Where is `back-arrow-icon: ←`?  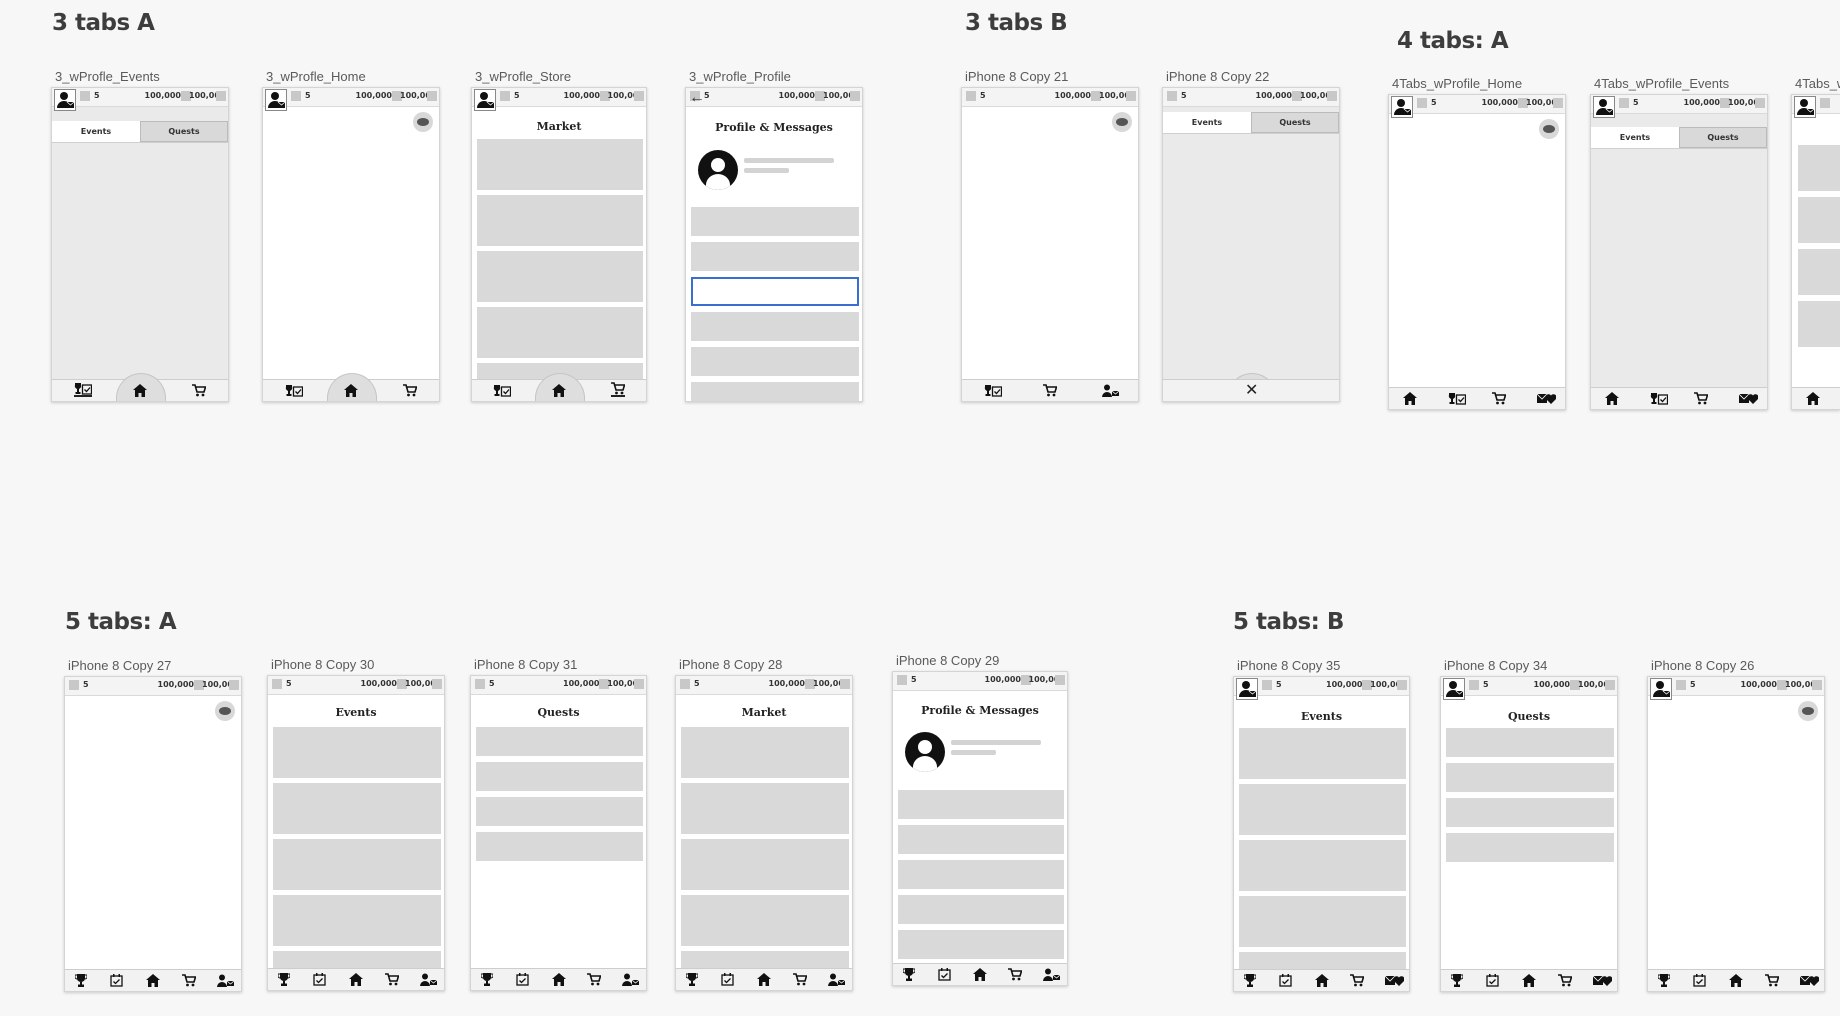
back-arrow-icon: ← is located at coordinates (697, 98).